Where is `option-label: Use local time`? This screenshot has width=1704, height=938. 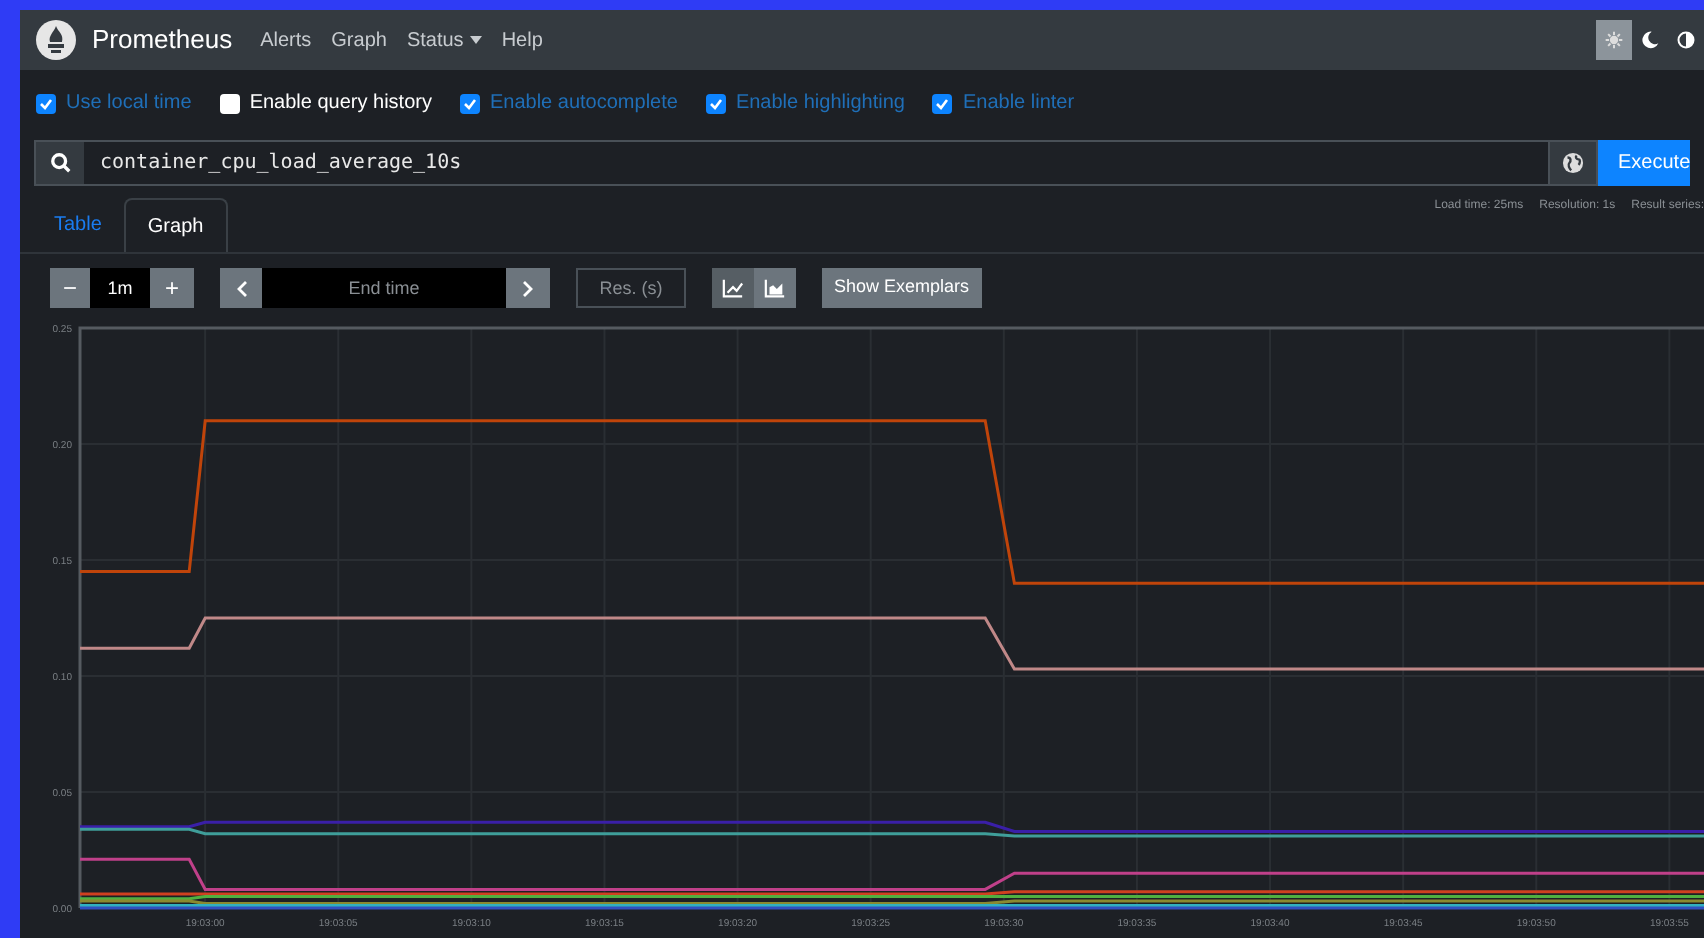 option-label: Use local time is located at coordinates (129, 104).